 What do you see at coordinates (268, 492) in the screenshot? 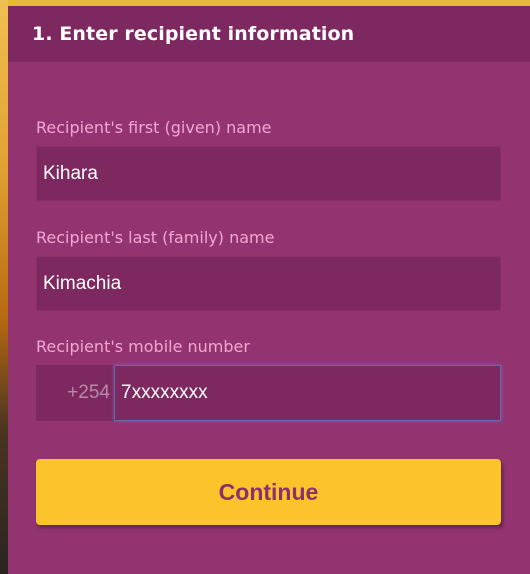
I see `continue-button: Continue` at bounding box center [268, 492].